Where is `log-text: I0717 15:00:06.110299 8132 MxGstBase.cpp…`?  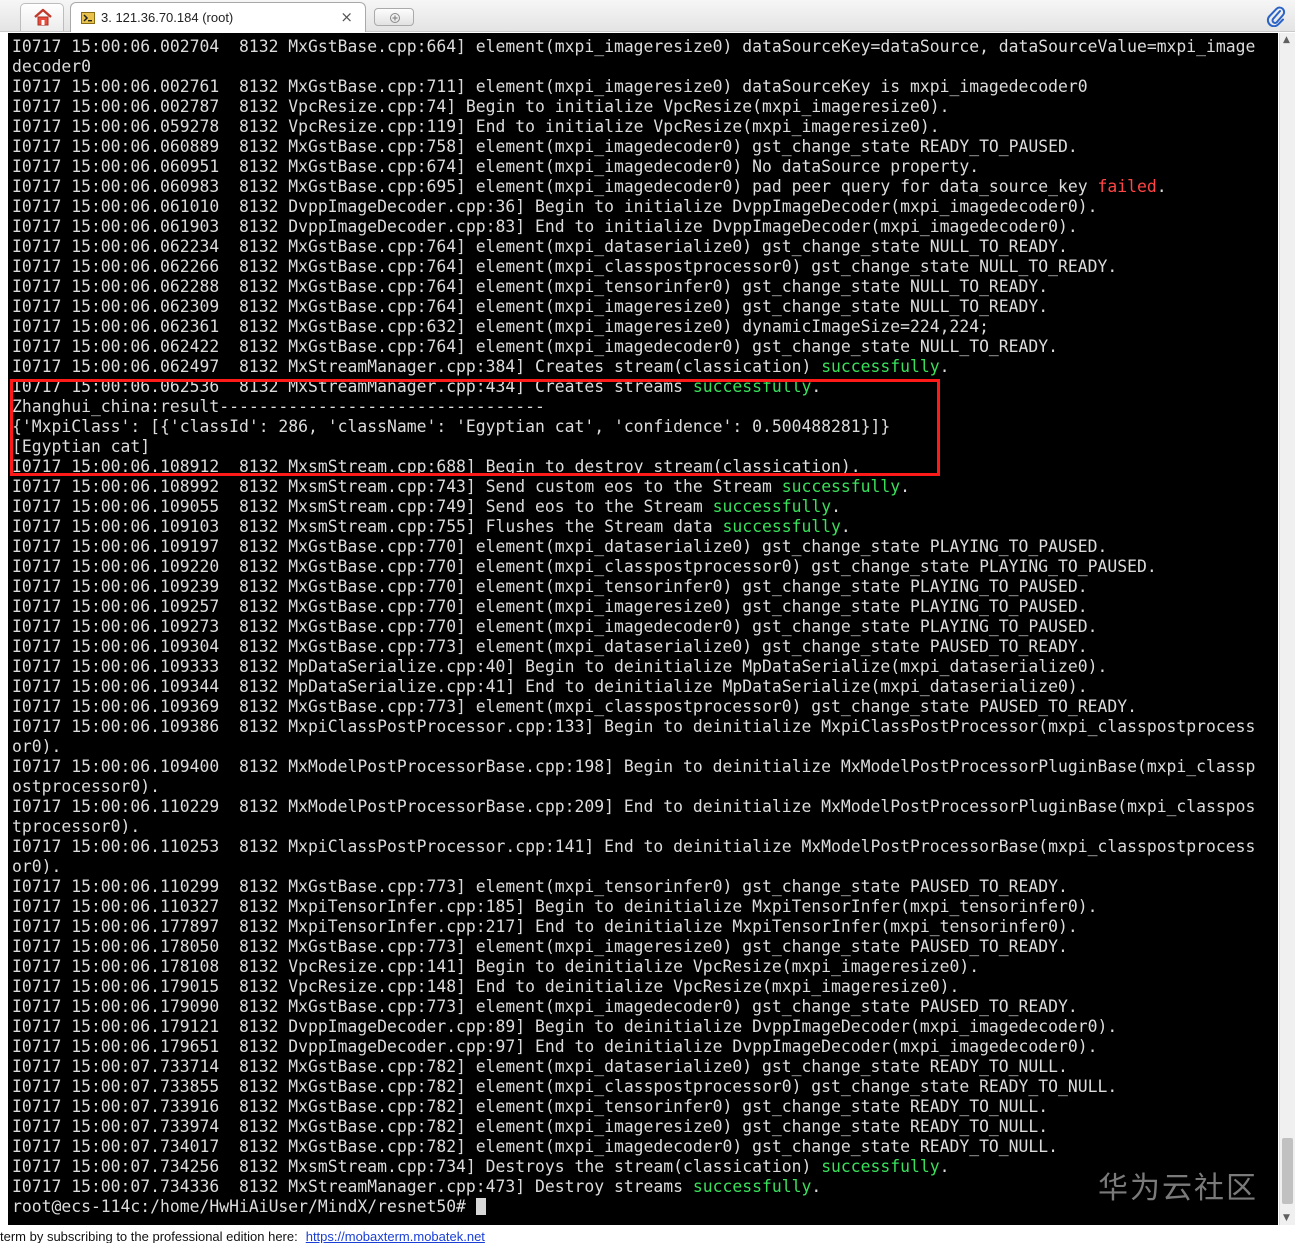 log-text: I0717 15:00:06.110299 8132 MxGstBase.cpp… is located at coordinates (540, 886).